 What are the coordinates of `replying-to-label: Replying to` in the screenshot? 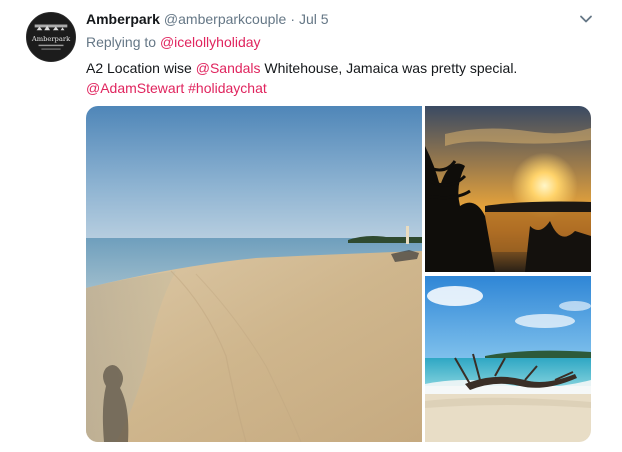 It's located at (121, 42).